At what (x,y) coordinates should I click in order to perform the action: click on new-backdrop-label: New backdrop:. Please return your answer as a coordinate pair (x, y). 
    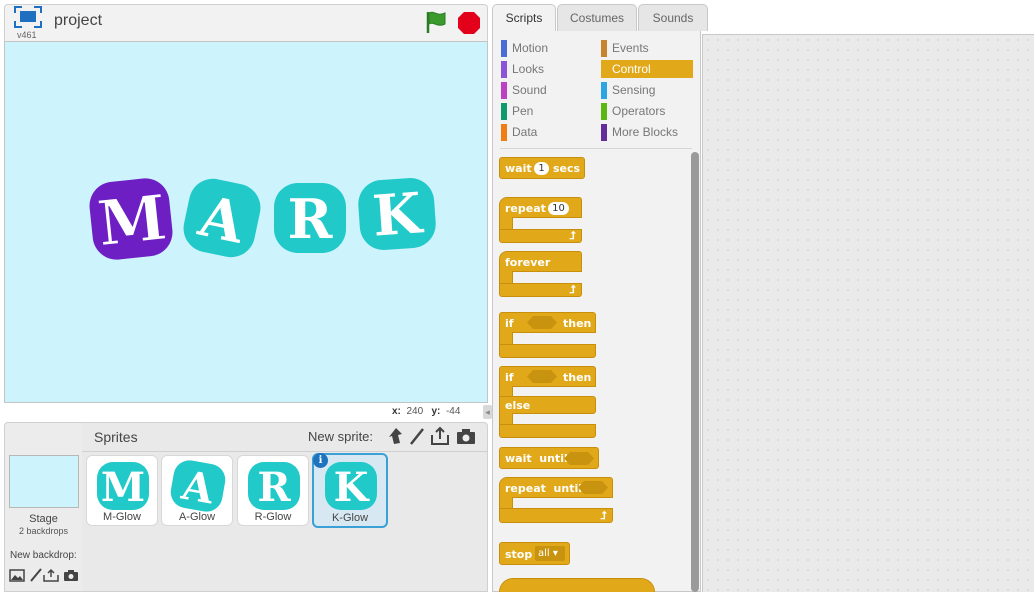
    Looking at the image, I should click on (43, 555).